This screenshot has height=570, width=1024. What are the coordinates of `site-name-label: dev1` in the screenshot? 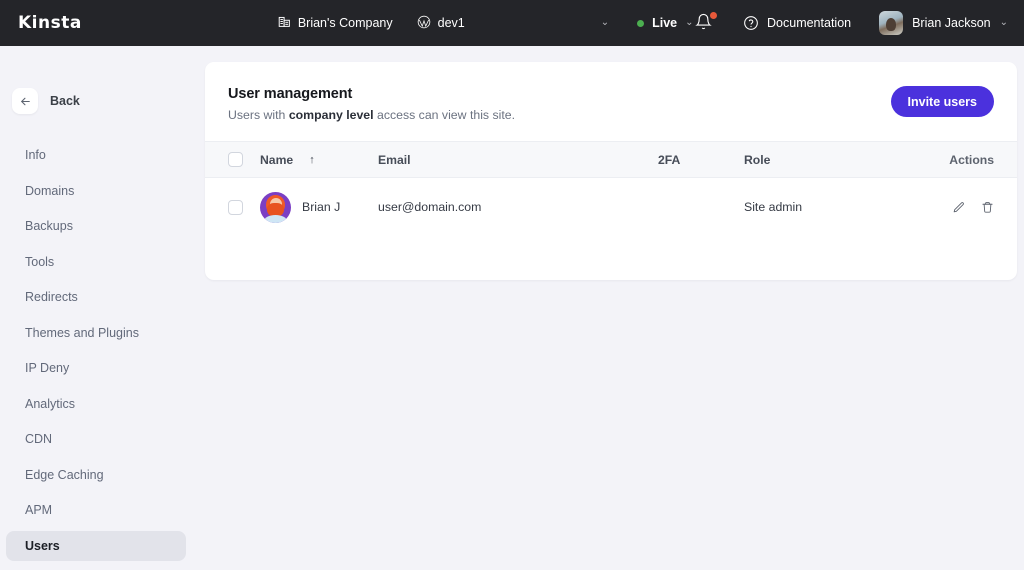 It's located at (451, 23).